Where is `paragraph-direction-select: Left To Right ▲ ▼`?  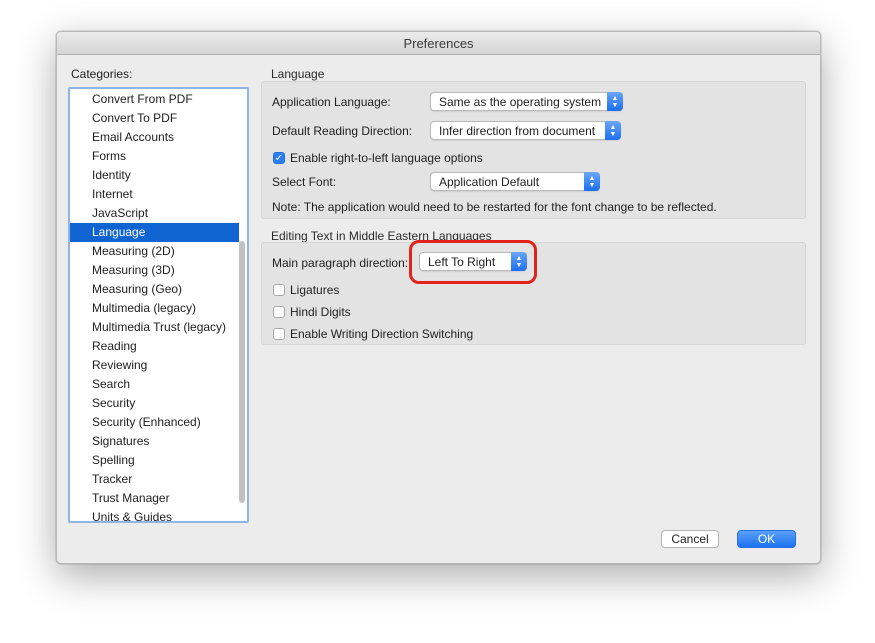 paragraph-direction-select: Left To Right ▲ ▼ is located at coordinates (473, 261).